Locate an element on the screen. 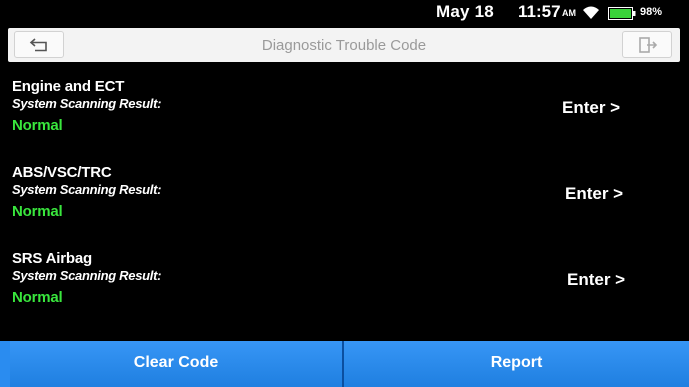  wifi-icon is located at coordinates (591, 13).